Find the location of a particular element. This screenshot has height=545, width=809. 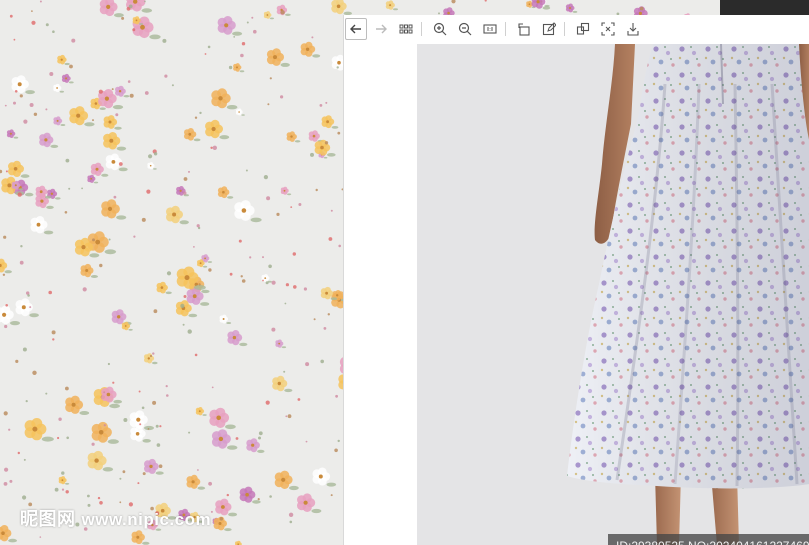

fullscreen-button is located at coordinates (608, 29).